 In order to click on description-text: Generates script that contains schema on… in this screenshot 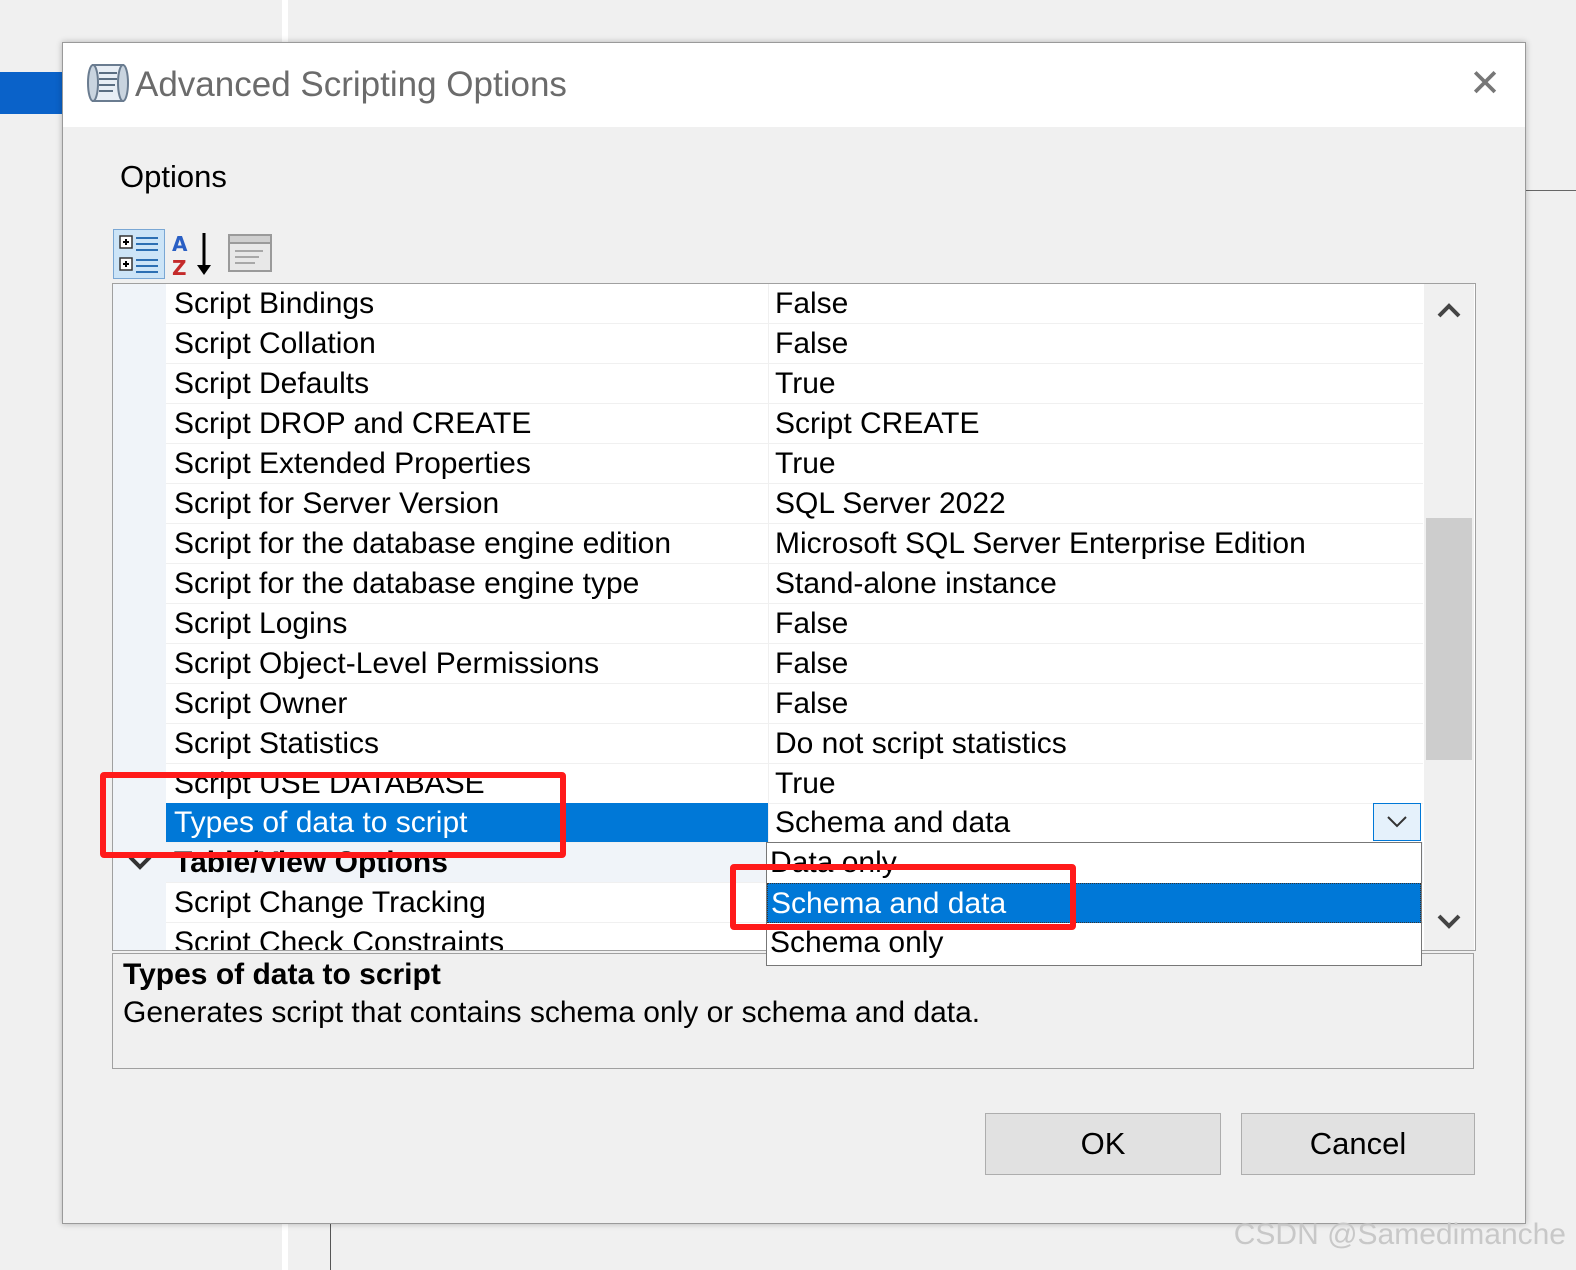, I will do `click(552, 1012)`.